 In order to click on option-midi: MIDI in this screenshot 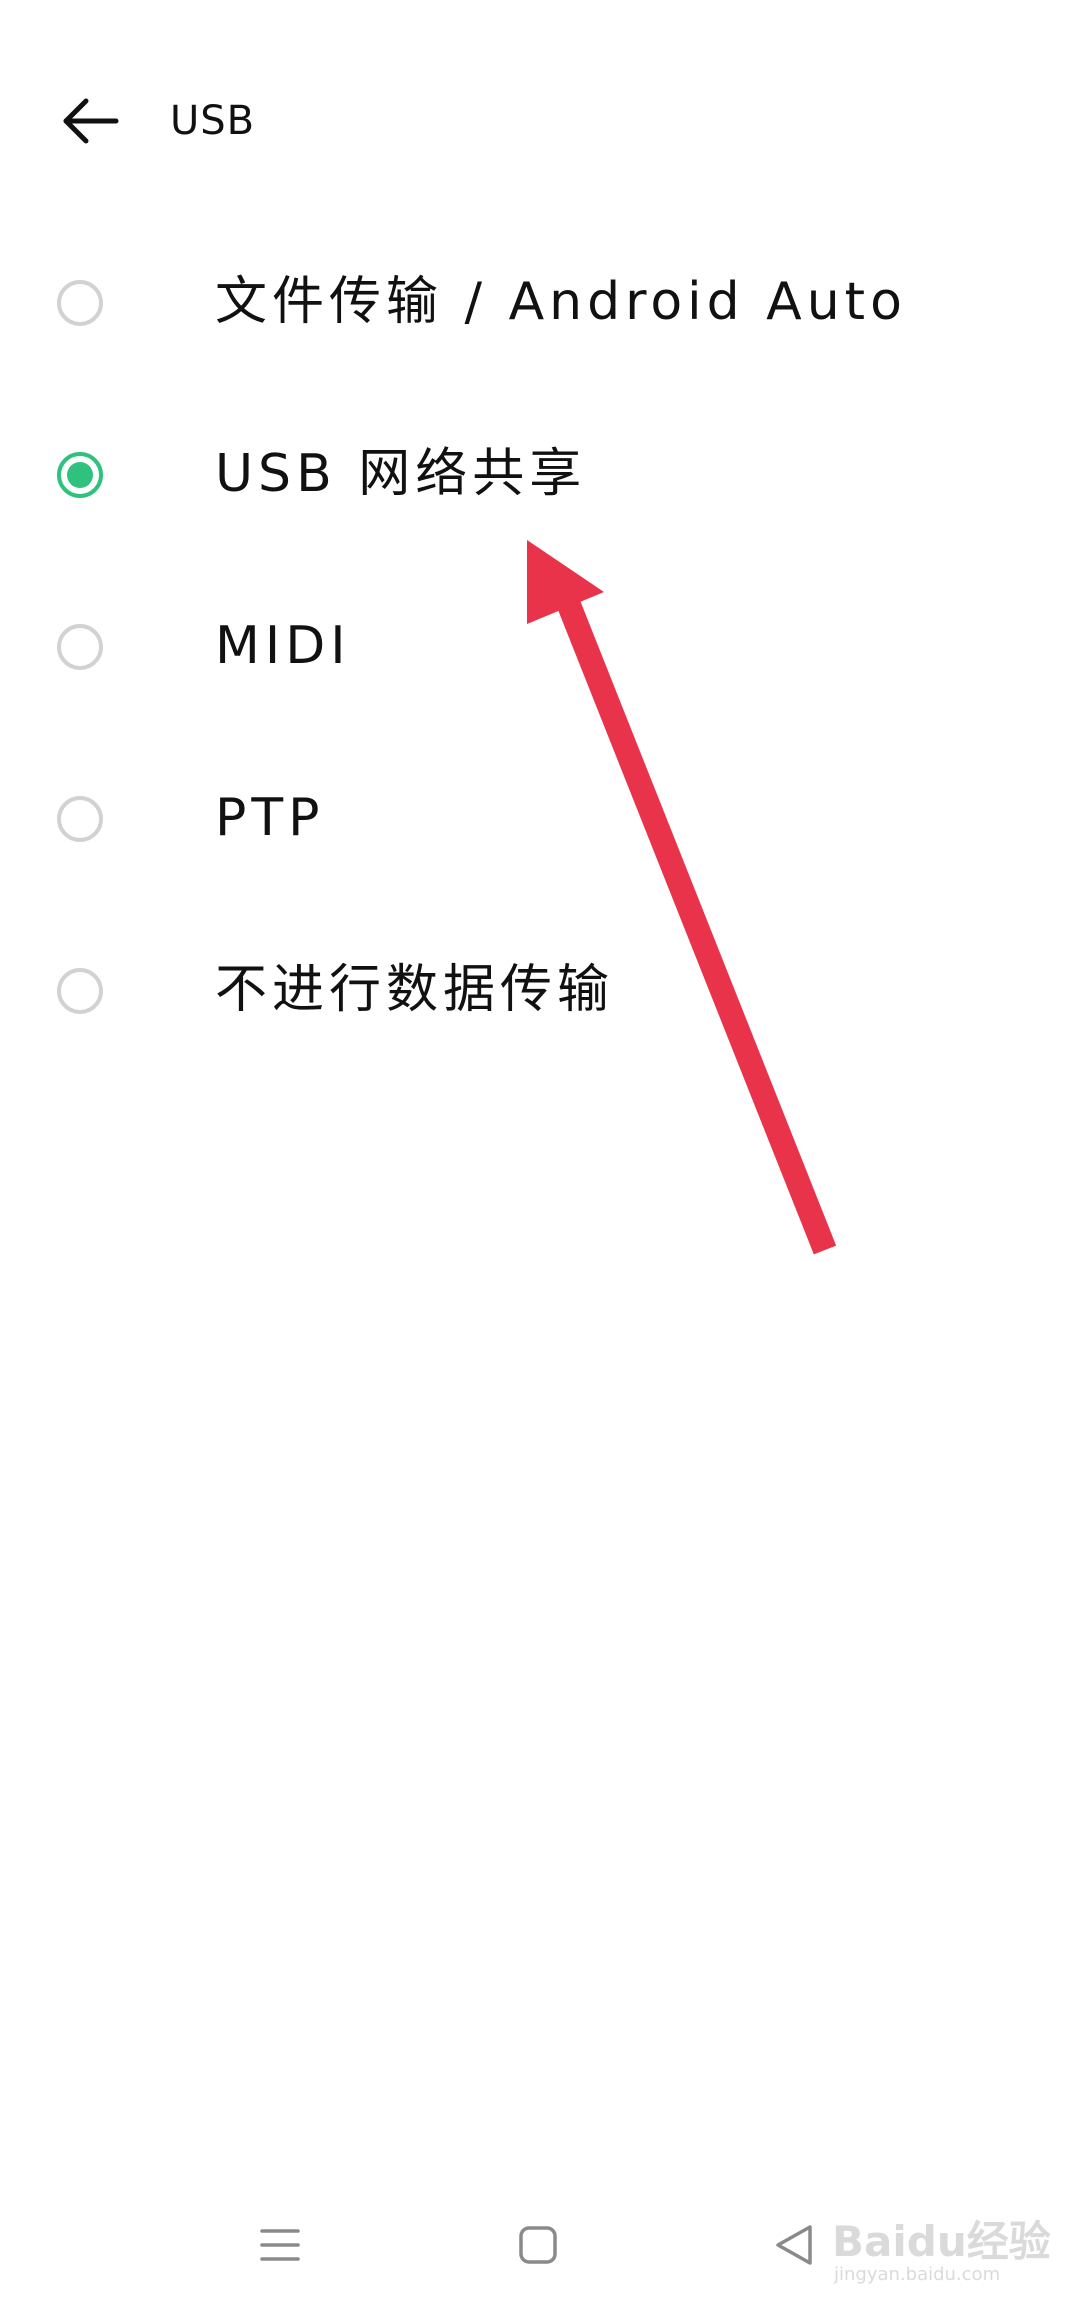, I will do `click(538, 650)`.